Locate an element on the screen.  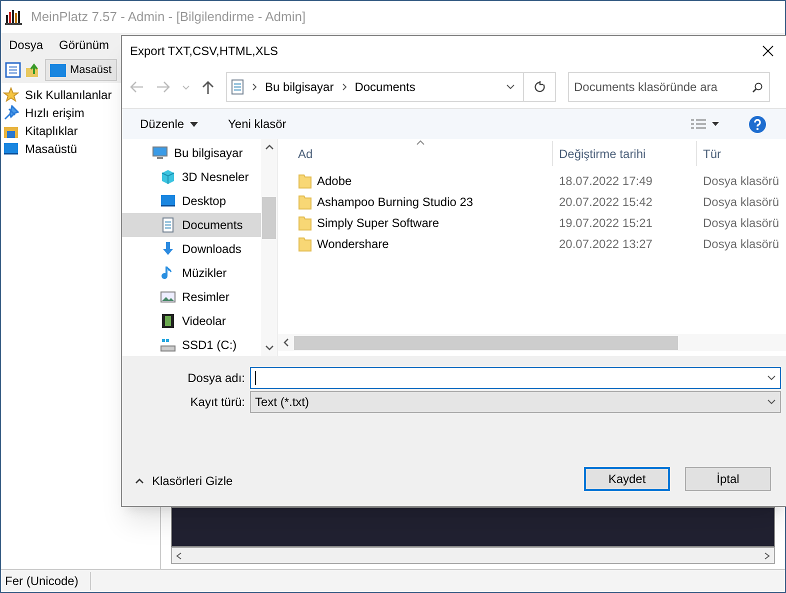
status-text: Fer (Unicode) is located at coordinates (46, 581).